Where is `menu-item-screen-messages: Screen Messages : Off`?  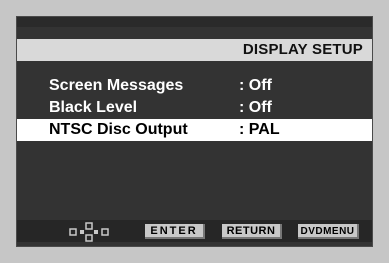
menu-item-screen-messages: Screen Messages : Off is located at coordinates (194, 86).